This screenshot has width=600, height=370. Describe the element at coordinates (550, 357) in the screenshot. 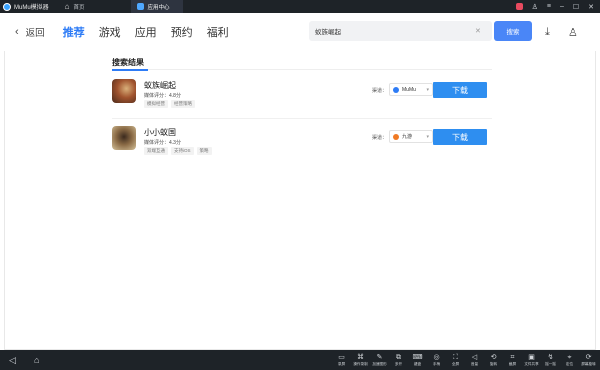

I see `shake-icon: ↯` at that location.